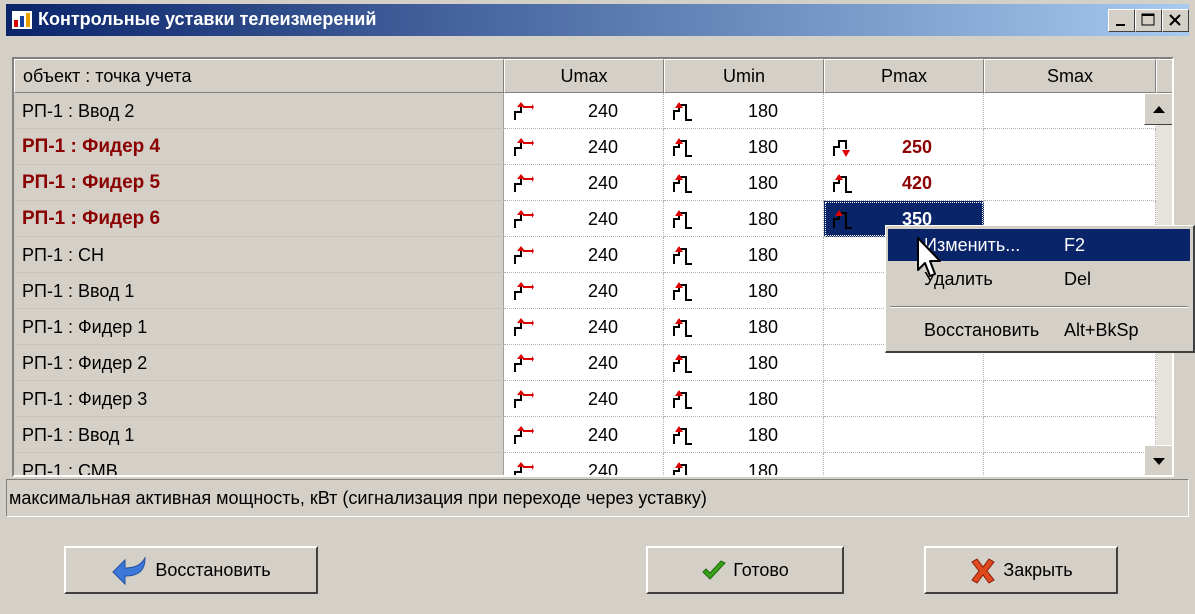 This screenshot has width=1195, height=614. What do you see at coordinates (1175, 20) in the screenshot?
I see `close-window-button` at bounding box center [1175, 20].